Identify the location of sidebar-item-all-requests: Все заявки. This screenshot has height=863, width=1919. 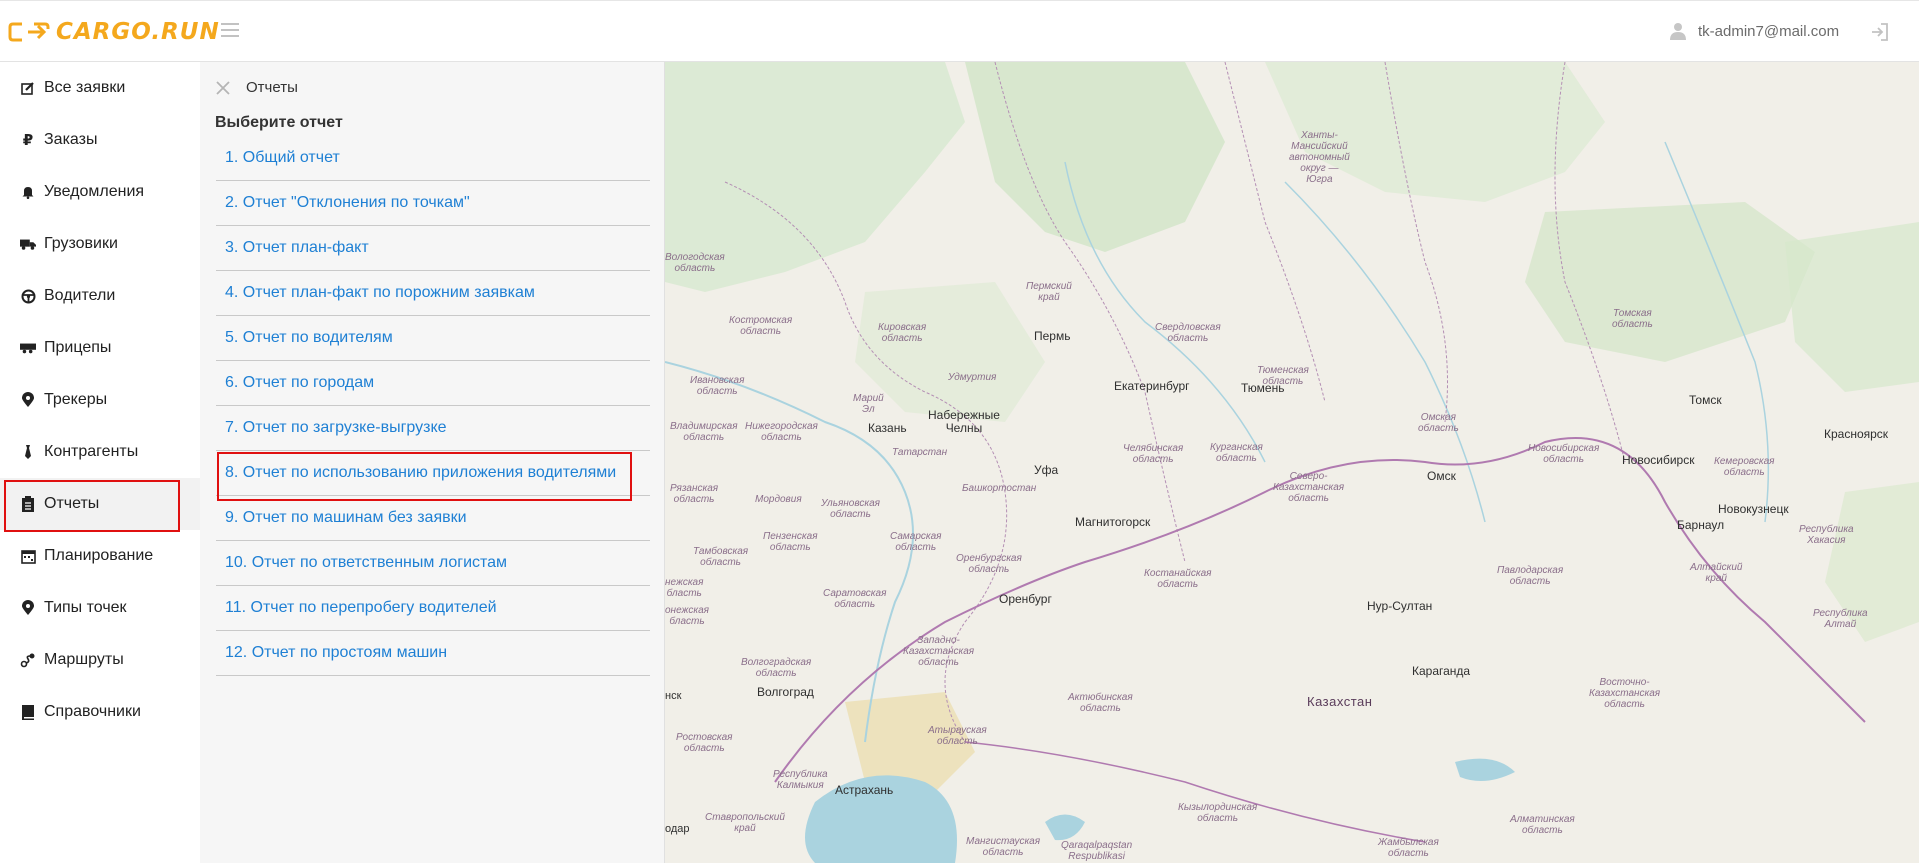
(100, 88).